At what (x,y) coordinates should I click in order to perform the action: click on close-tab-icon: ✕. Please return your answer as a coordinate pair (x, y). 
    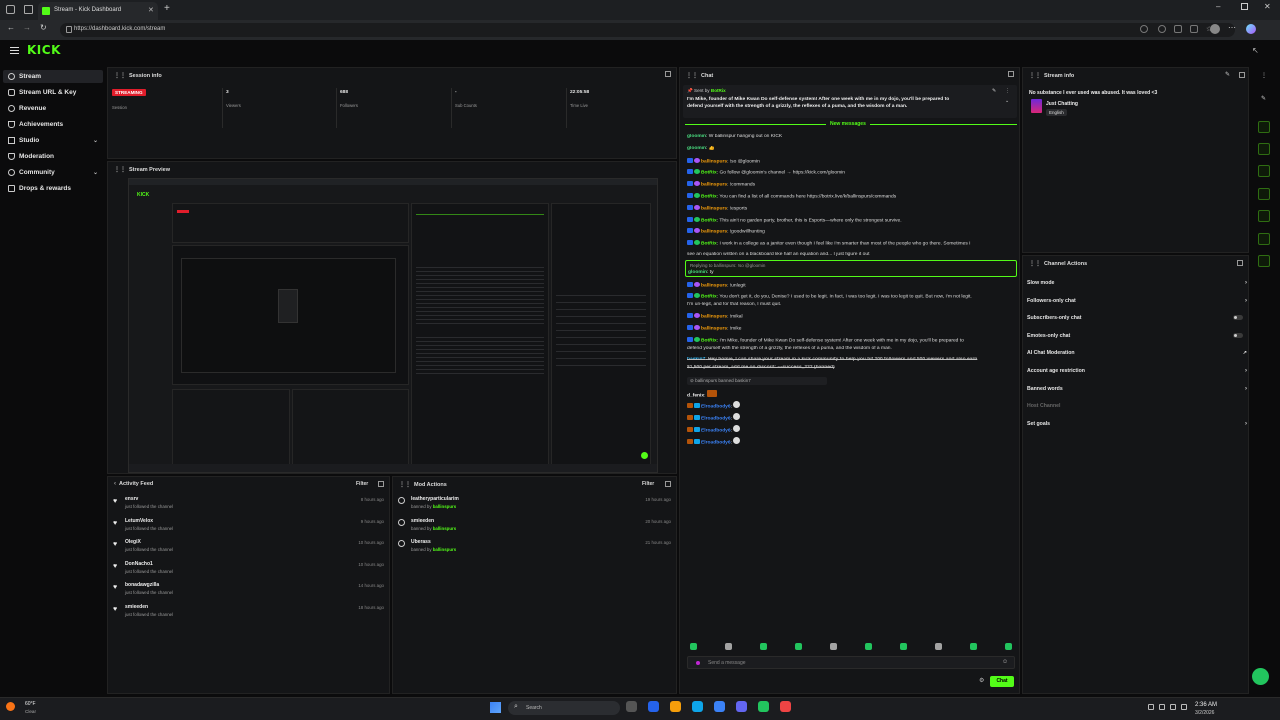
    Looking at the image, I should click on (151, 10).